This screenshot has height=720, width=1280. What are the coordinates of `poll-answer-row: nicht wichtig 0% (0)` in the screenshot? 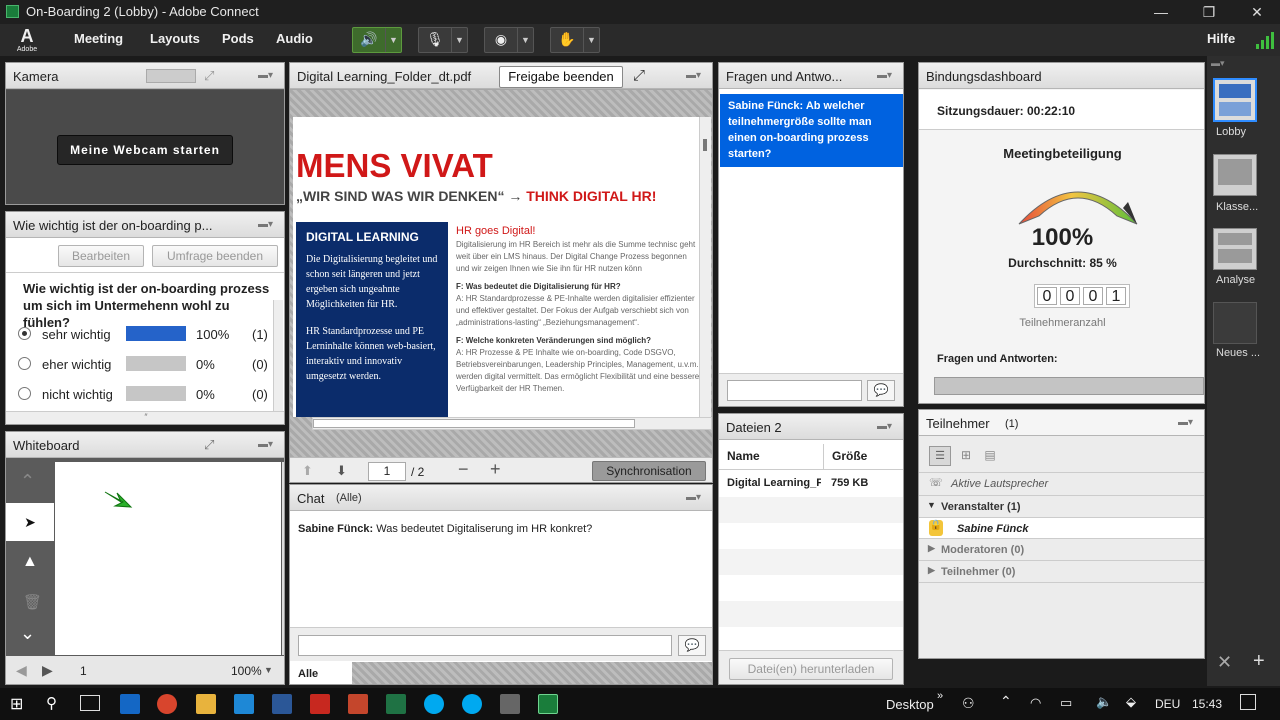 It's located at (141, 394).